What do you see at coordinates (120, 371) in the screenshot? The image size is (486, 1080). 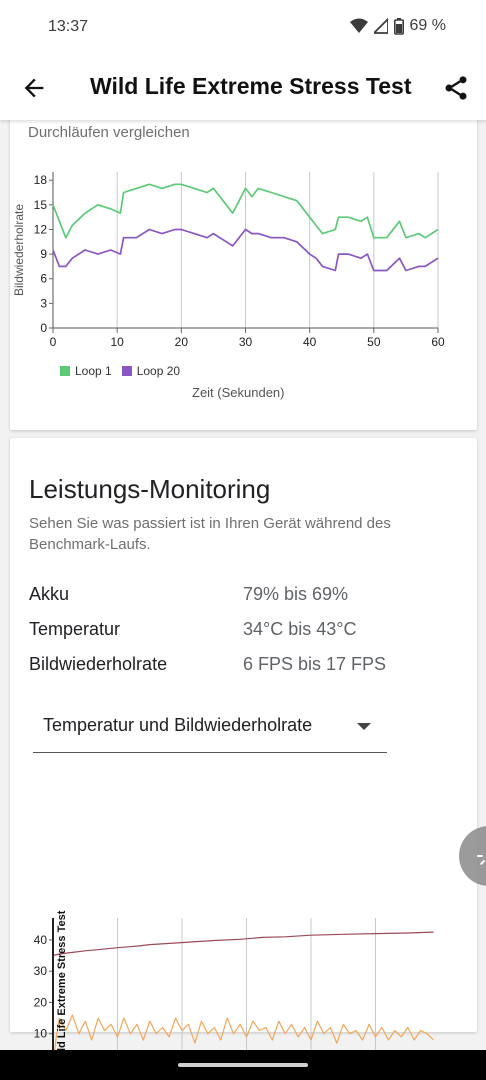 I see `chart1-legend: Loop 1 Loop 20` at bounding box center [120, 371].